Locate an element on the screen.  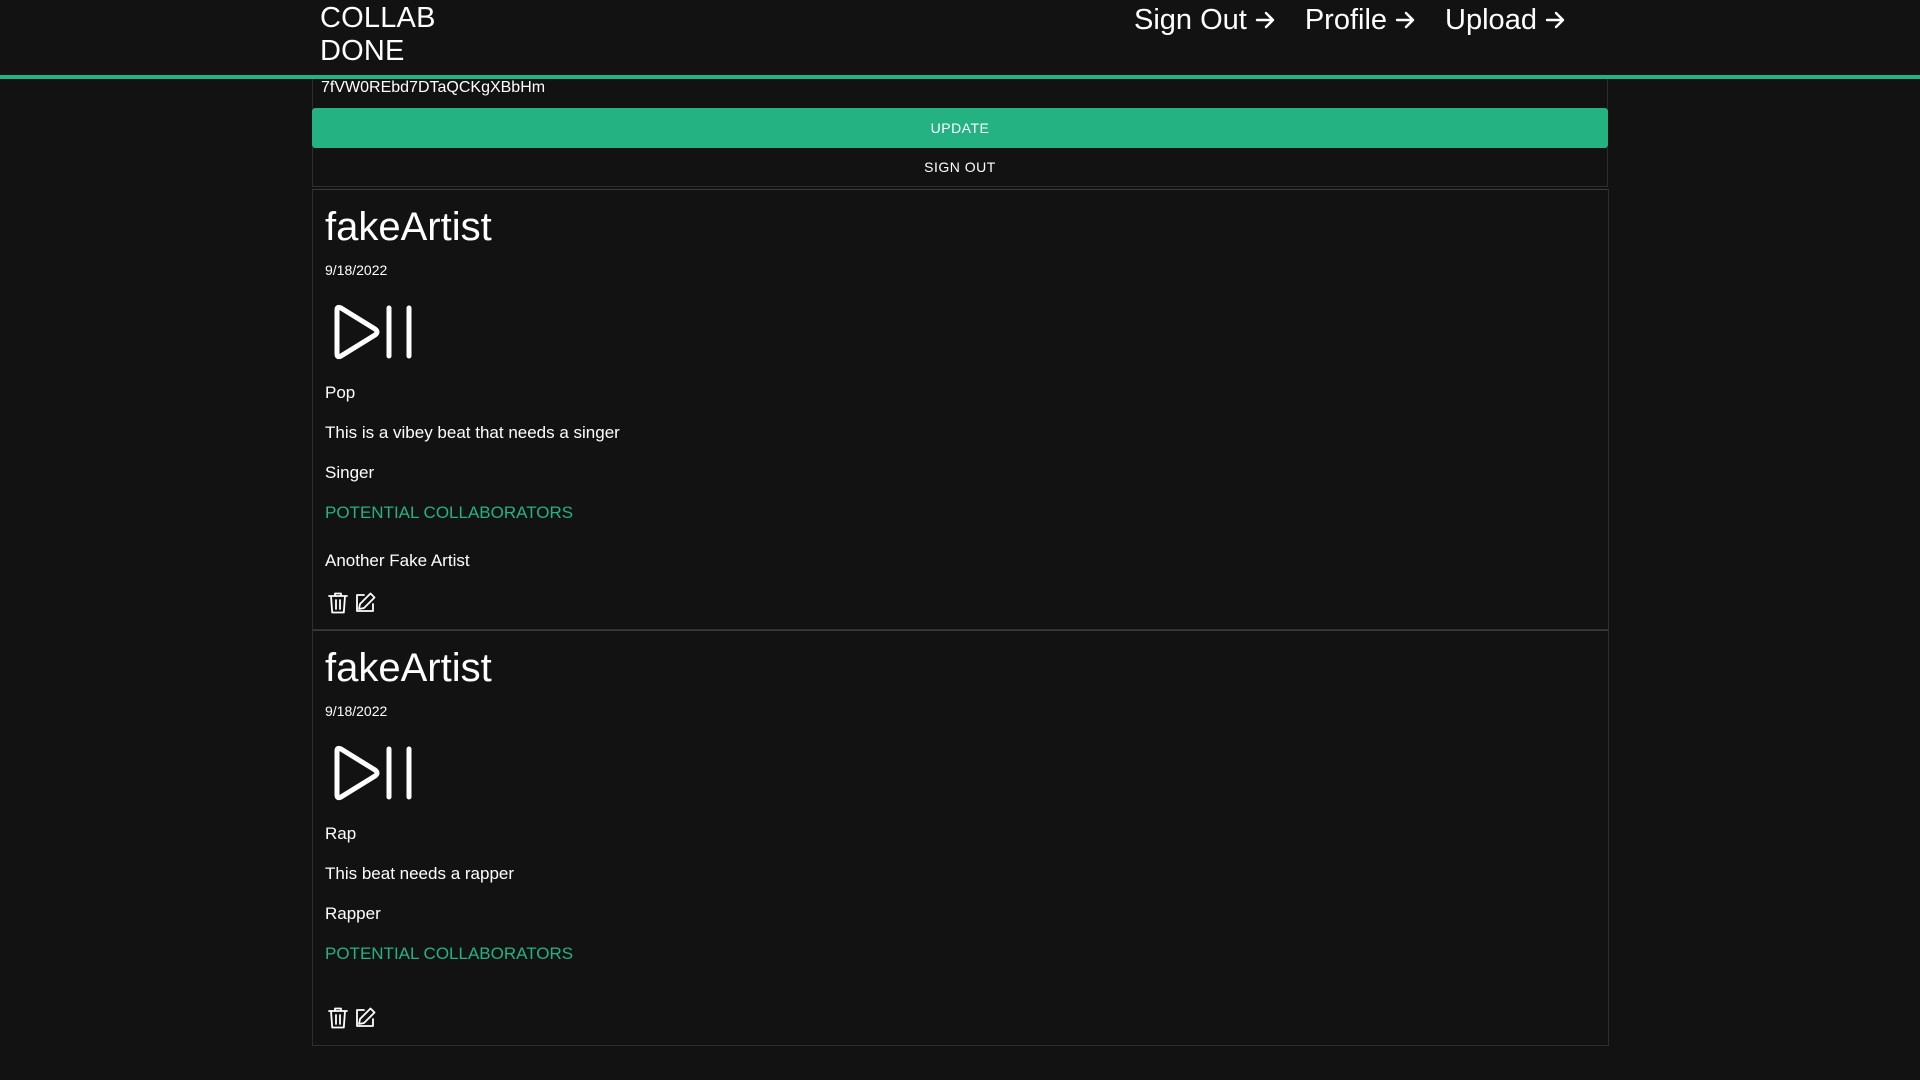
user-id-text: 7fVW0REbd7DTaQCKgXBbHm is located at coordinates (960, 93).